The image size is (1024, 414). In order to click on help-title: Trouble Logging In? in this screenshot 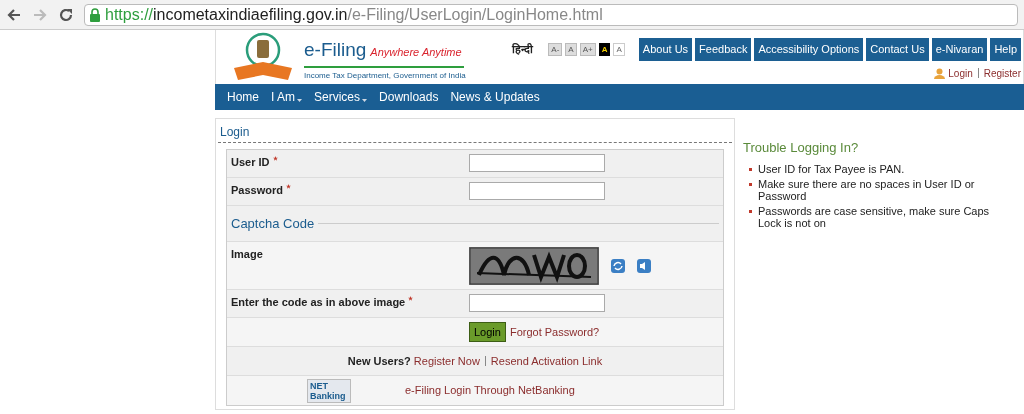, I will do `click(801, 148)`.